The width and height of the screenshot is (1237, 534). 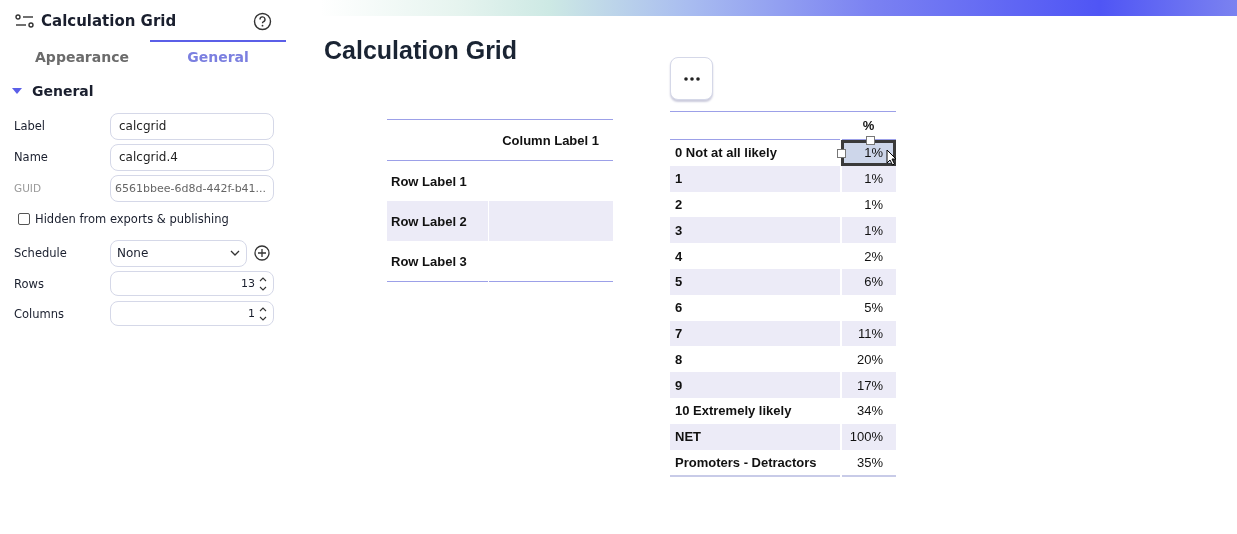 I want to click on table-cell: 17%, so click(x=868, y=385).